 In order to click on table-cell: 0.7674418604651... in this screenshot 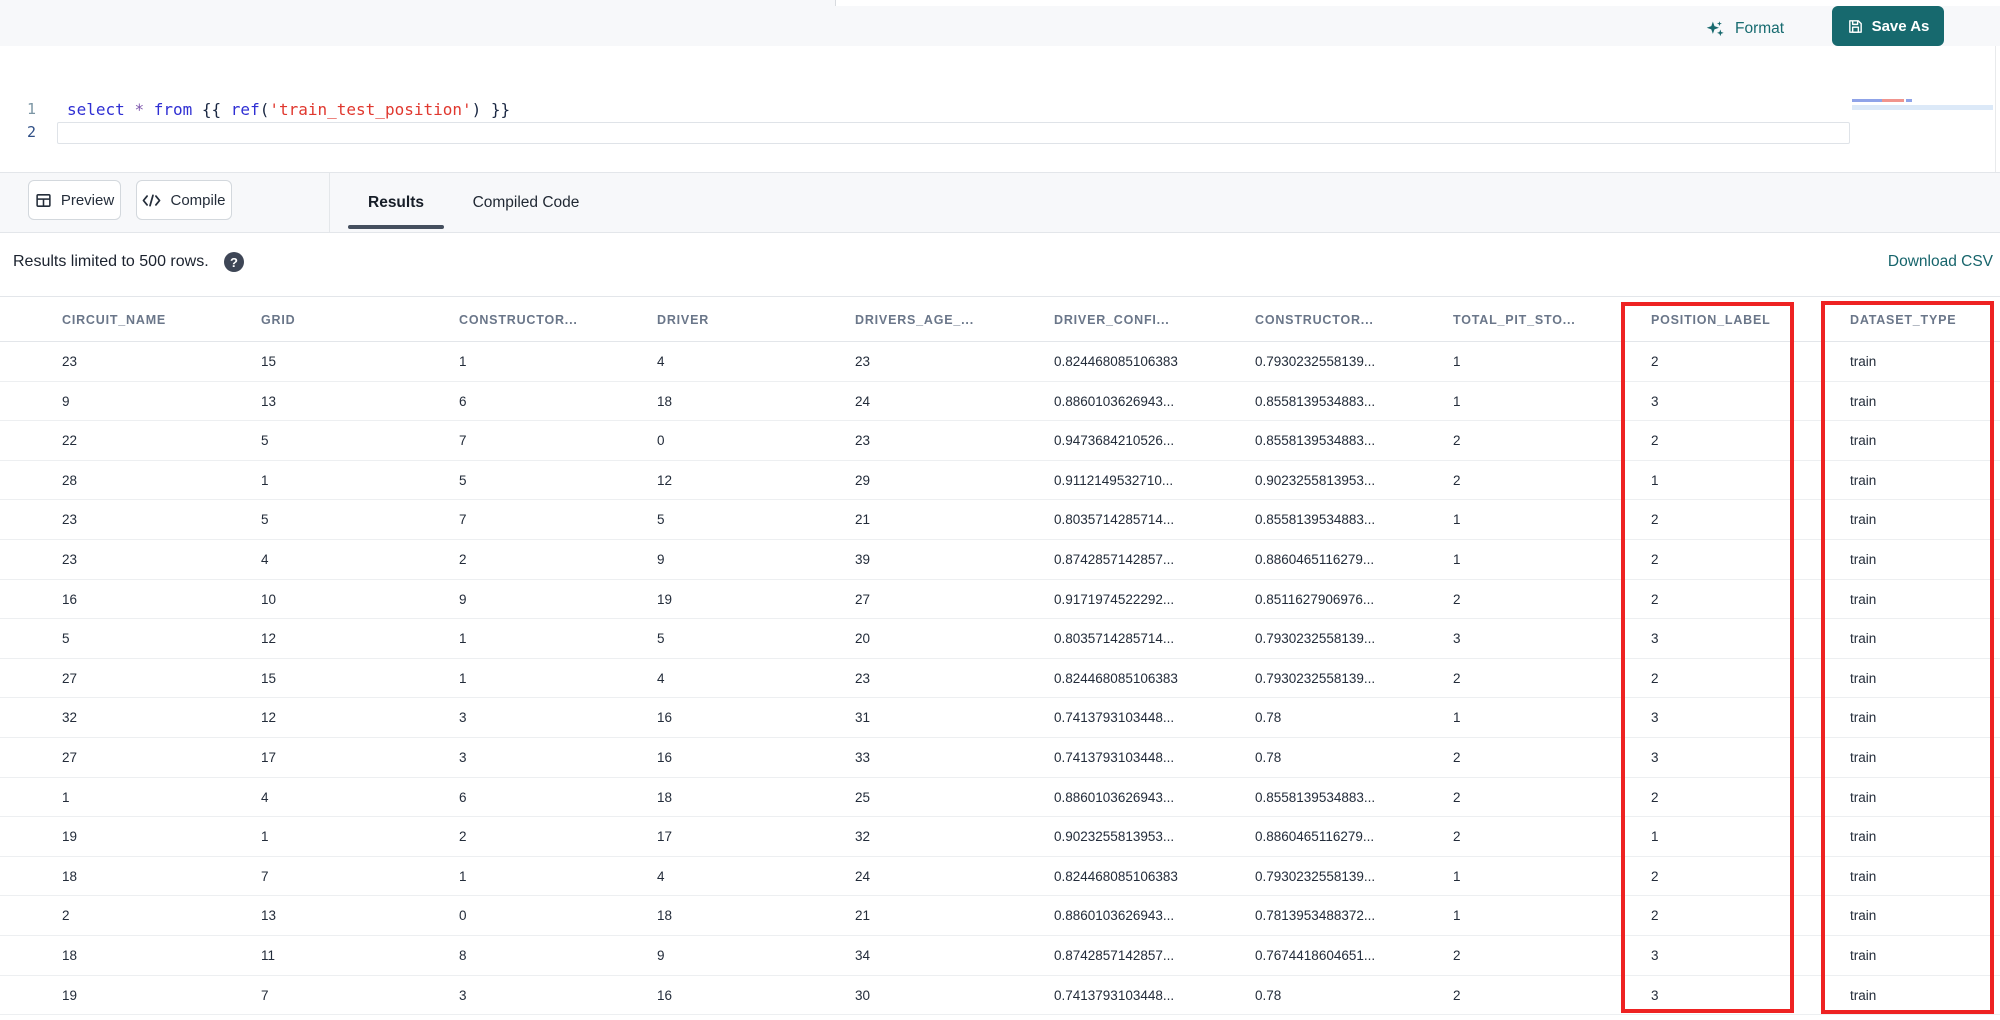, I will do `click(1315, 956)`.